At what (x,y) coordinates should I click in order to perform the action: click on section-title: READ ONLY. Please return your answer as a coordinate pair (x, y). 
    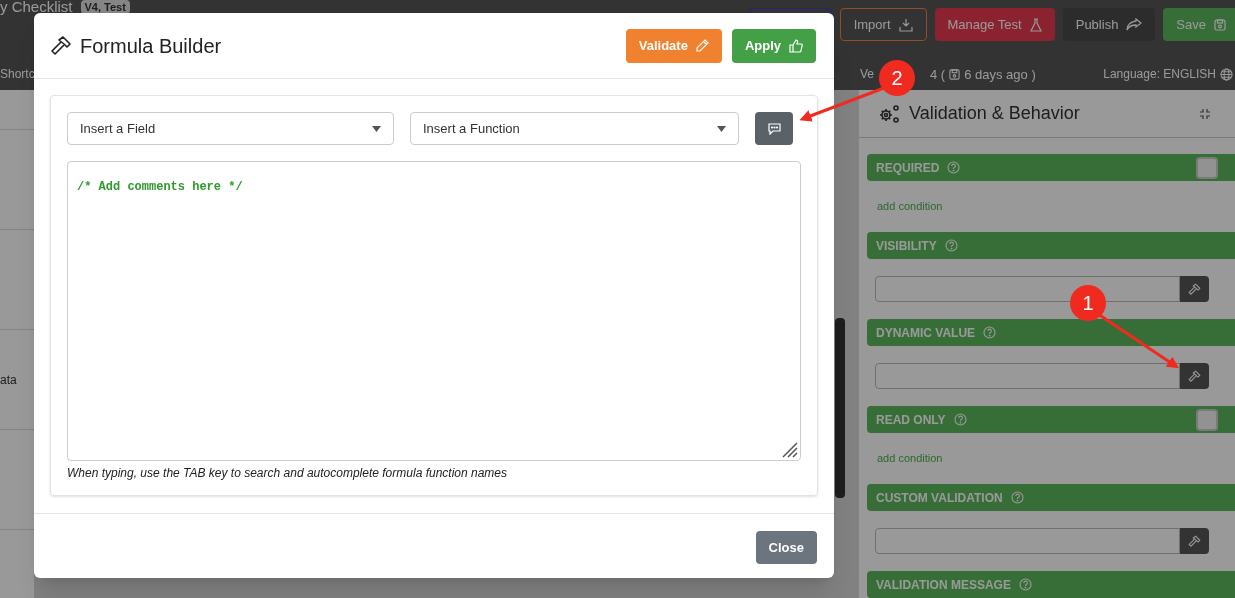
    Looking at the image, I should click on (911, 420).